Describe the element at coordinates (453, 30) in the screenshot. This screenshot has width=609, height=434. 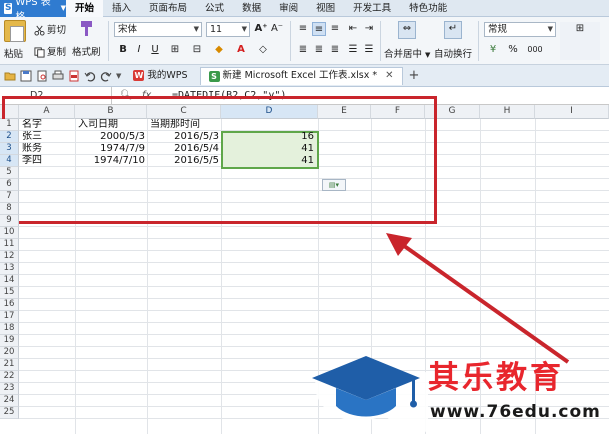
I see `wrap-text-icon: ↵` at that location.